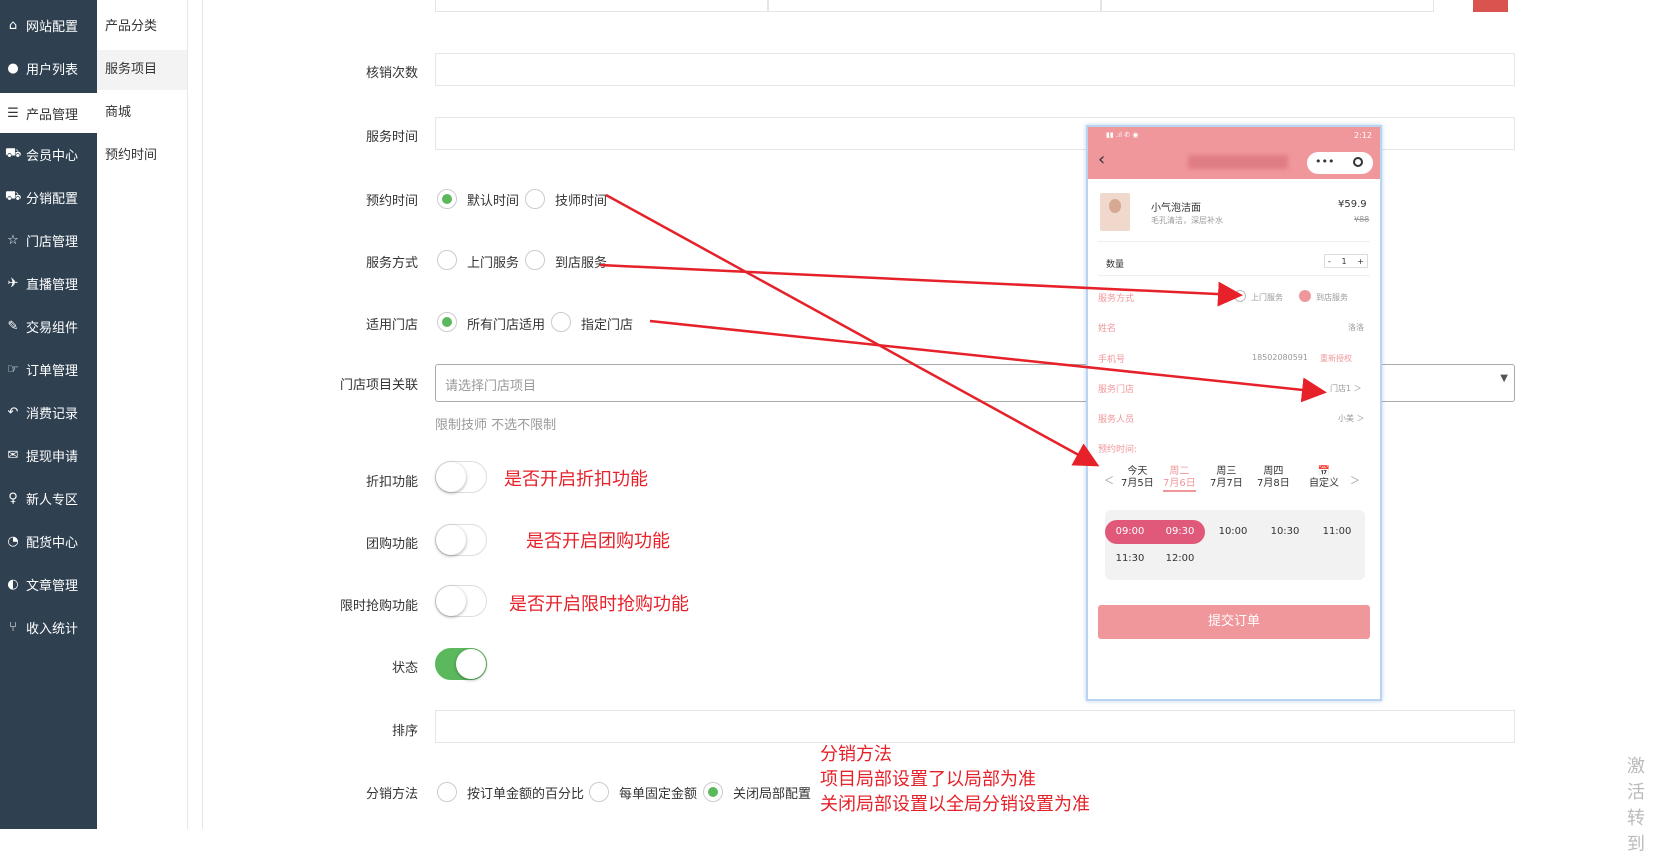 The image size is (1659, 858). What do you see at coordinates (1324, 478) in the screenshot?
I see `day-tab-custom: 📅 自定义` at bounding box center [1324, 478].